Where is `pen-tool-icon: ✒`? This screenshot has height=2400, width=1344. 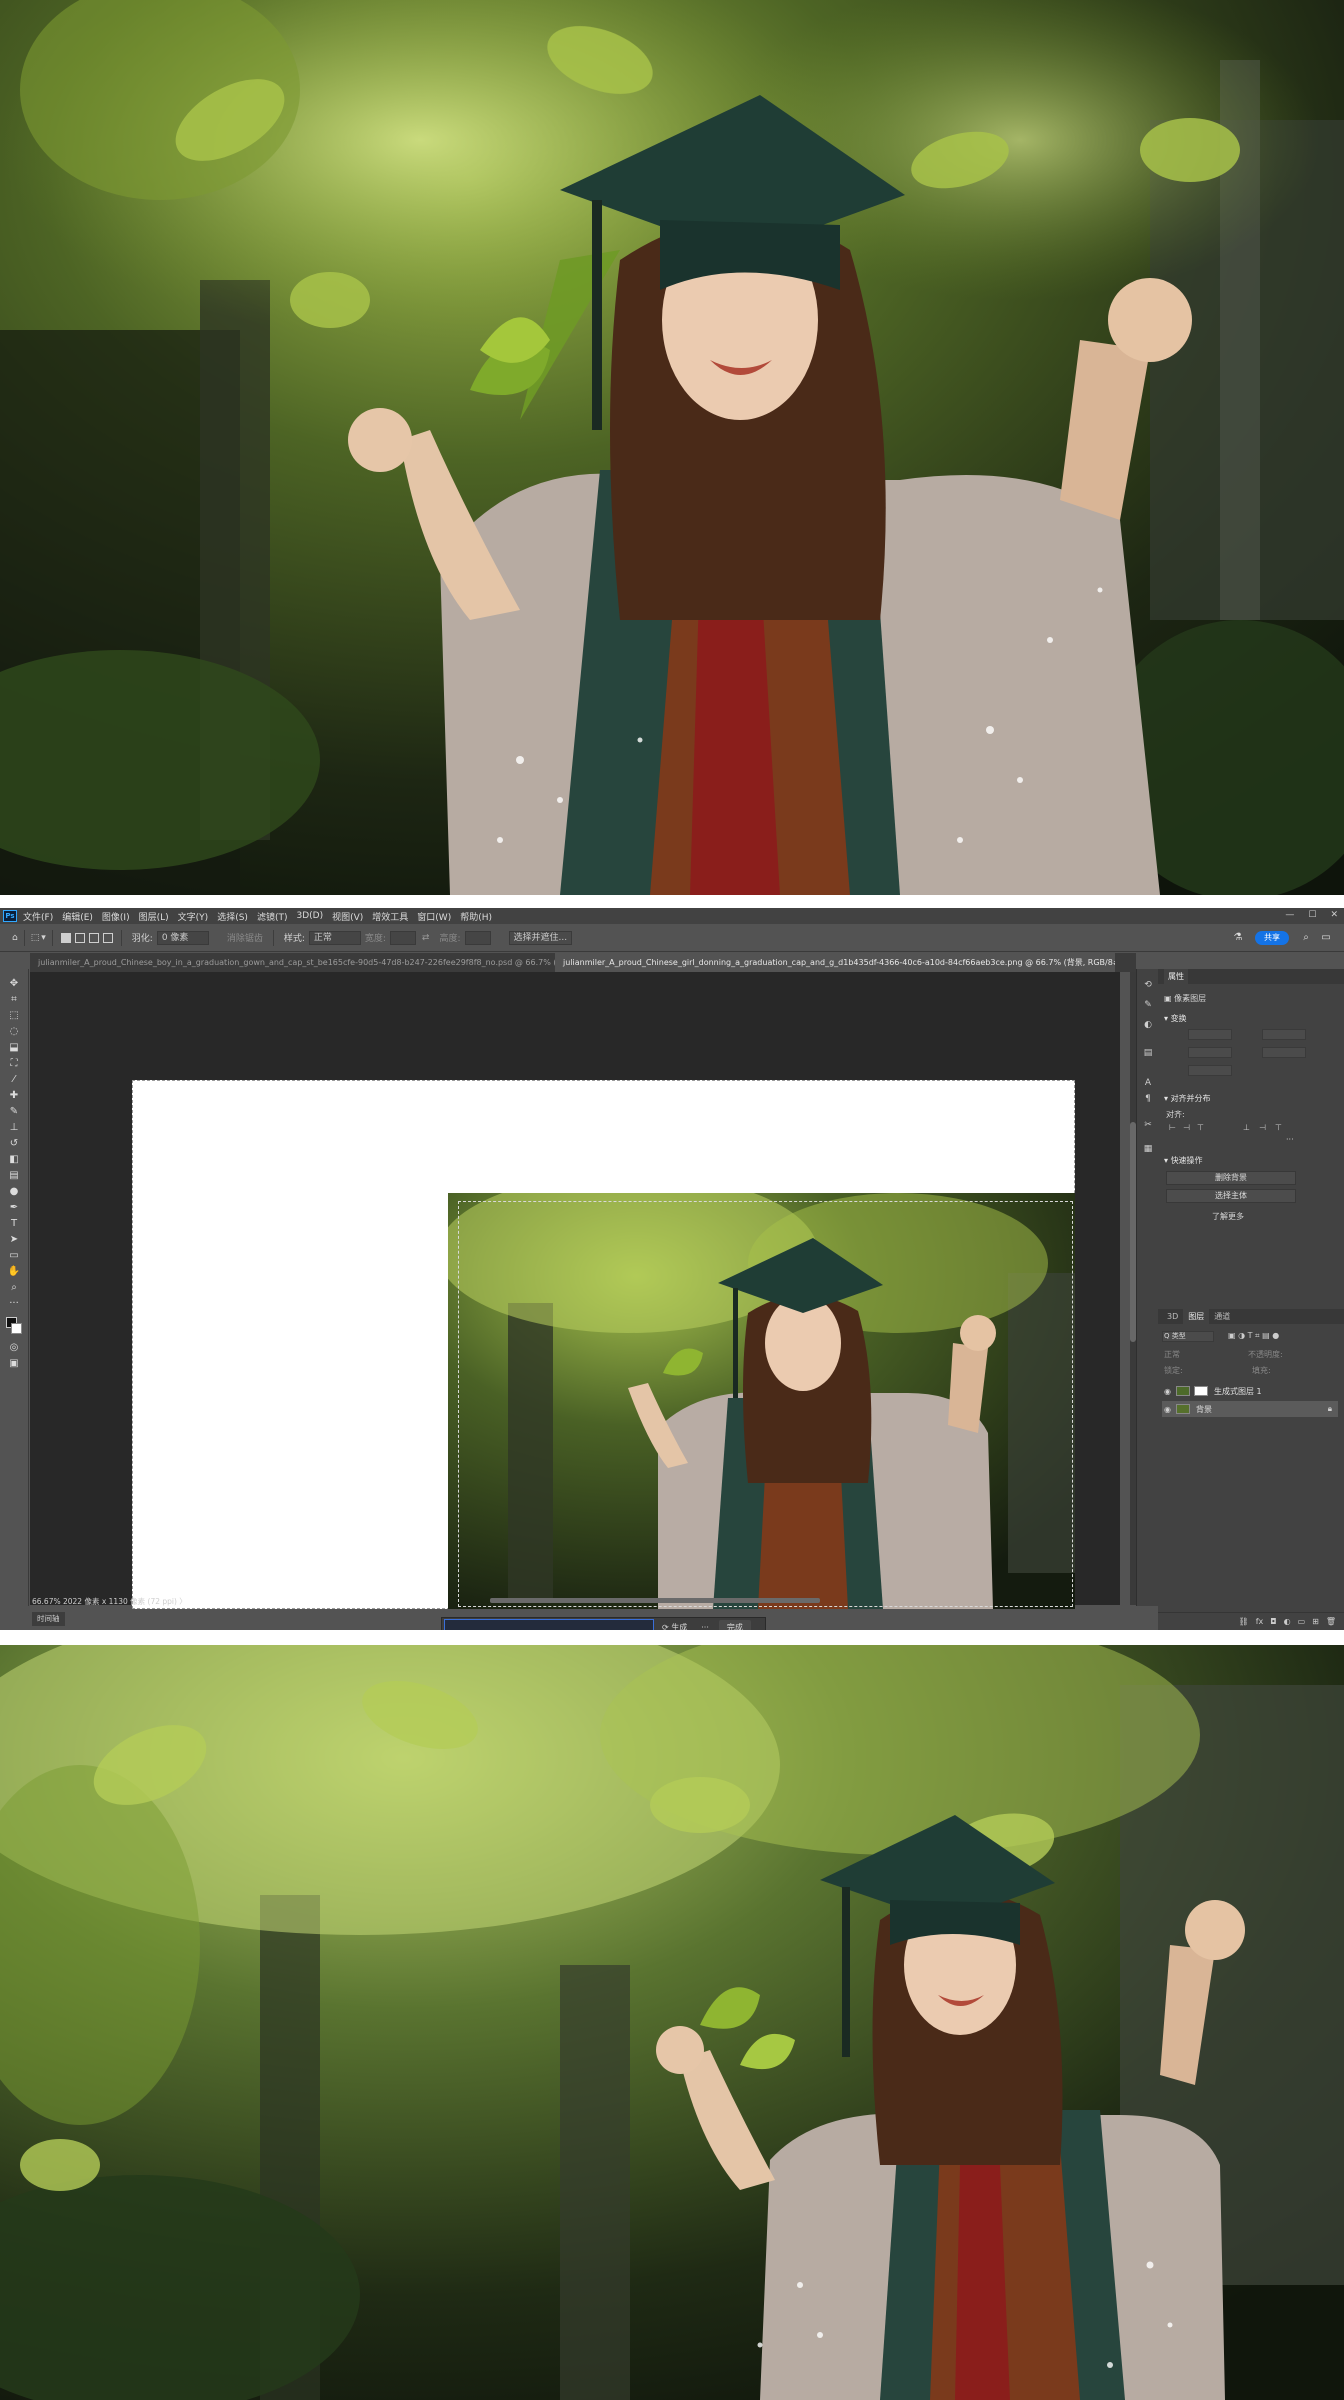 pen-tool-icon: ✒ is located at coordinates (14, 1207).